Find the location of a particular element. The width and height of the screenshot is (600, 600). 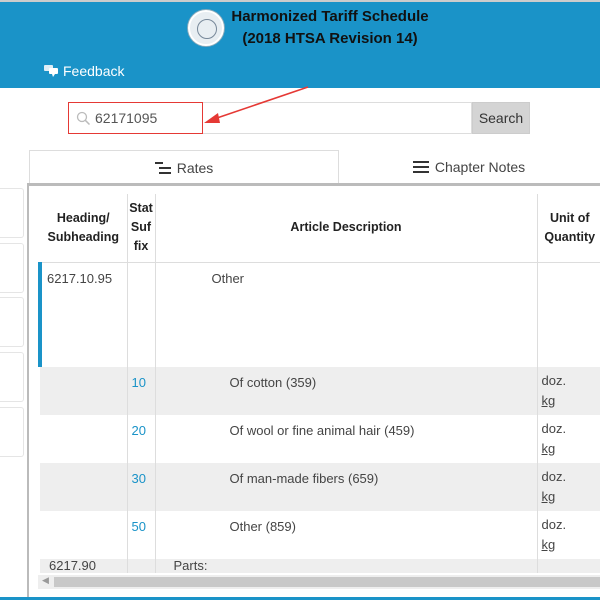

feedback-label: Feedback is located at coordinates (94, 71).